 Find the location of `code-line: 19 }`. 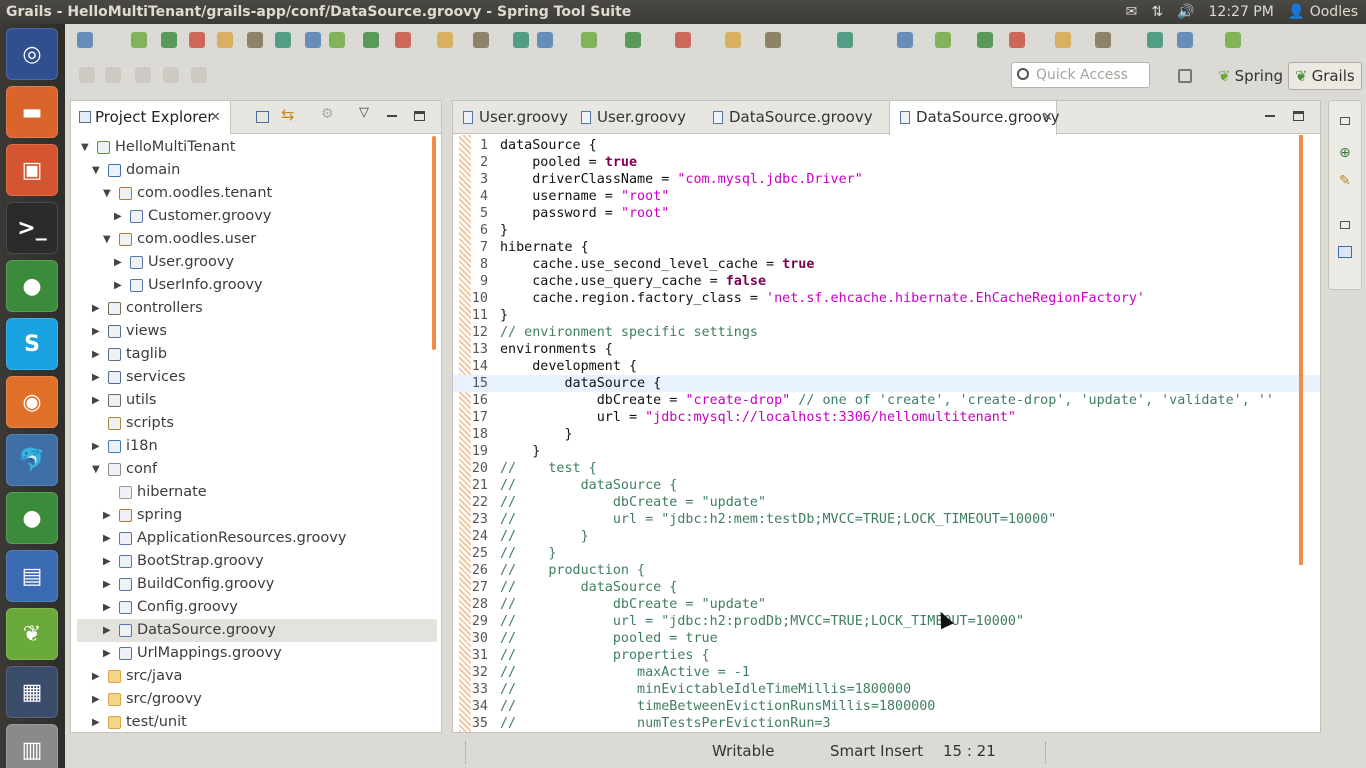

code-line: 19 } is located at coordinates (886, 451).